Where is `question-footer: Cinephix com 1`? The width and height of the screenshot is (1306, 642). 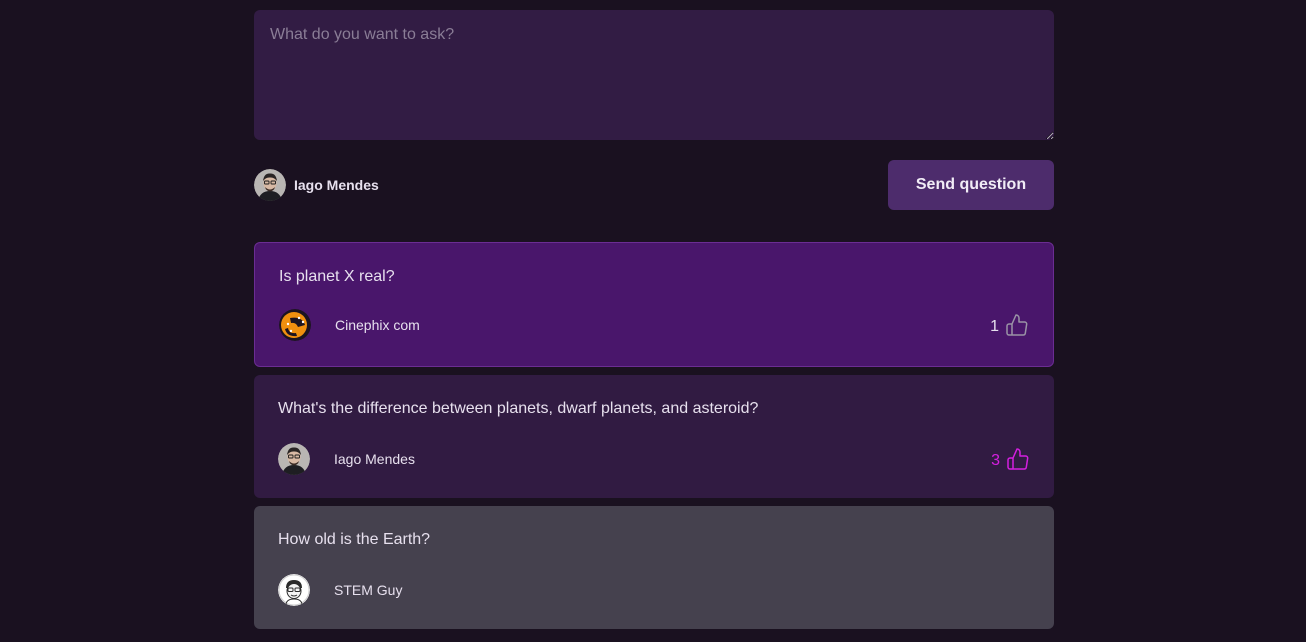 question-footer: Cinephix com 1 is located at coordinates (654, 325).